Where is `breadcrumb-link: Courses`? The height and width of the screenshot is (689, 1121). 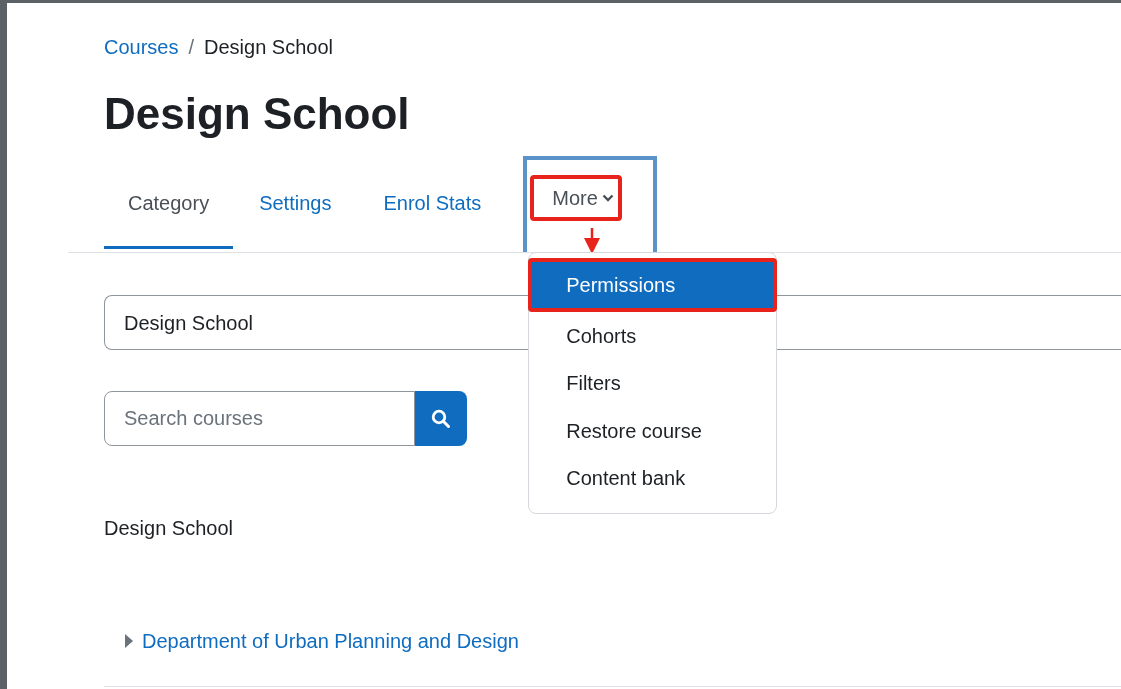
breadcrumb-link: Courses is located at coordinates (141, 47).